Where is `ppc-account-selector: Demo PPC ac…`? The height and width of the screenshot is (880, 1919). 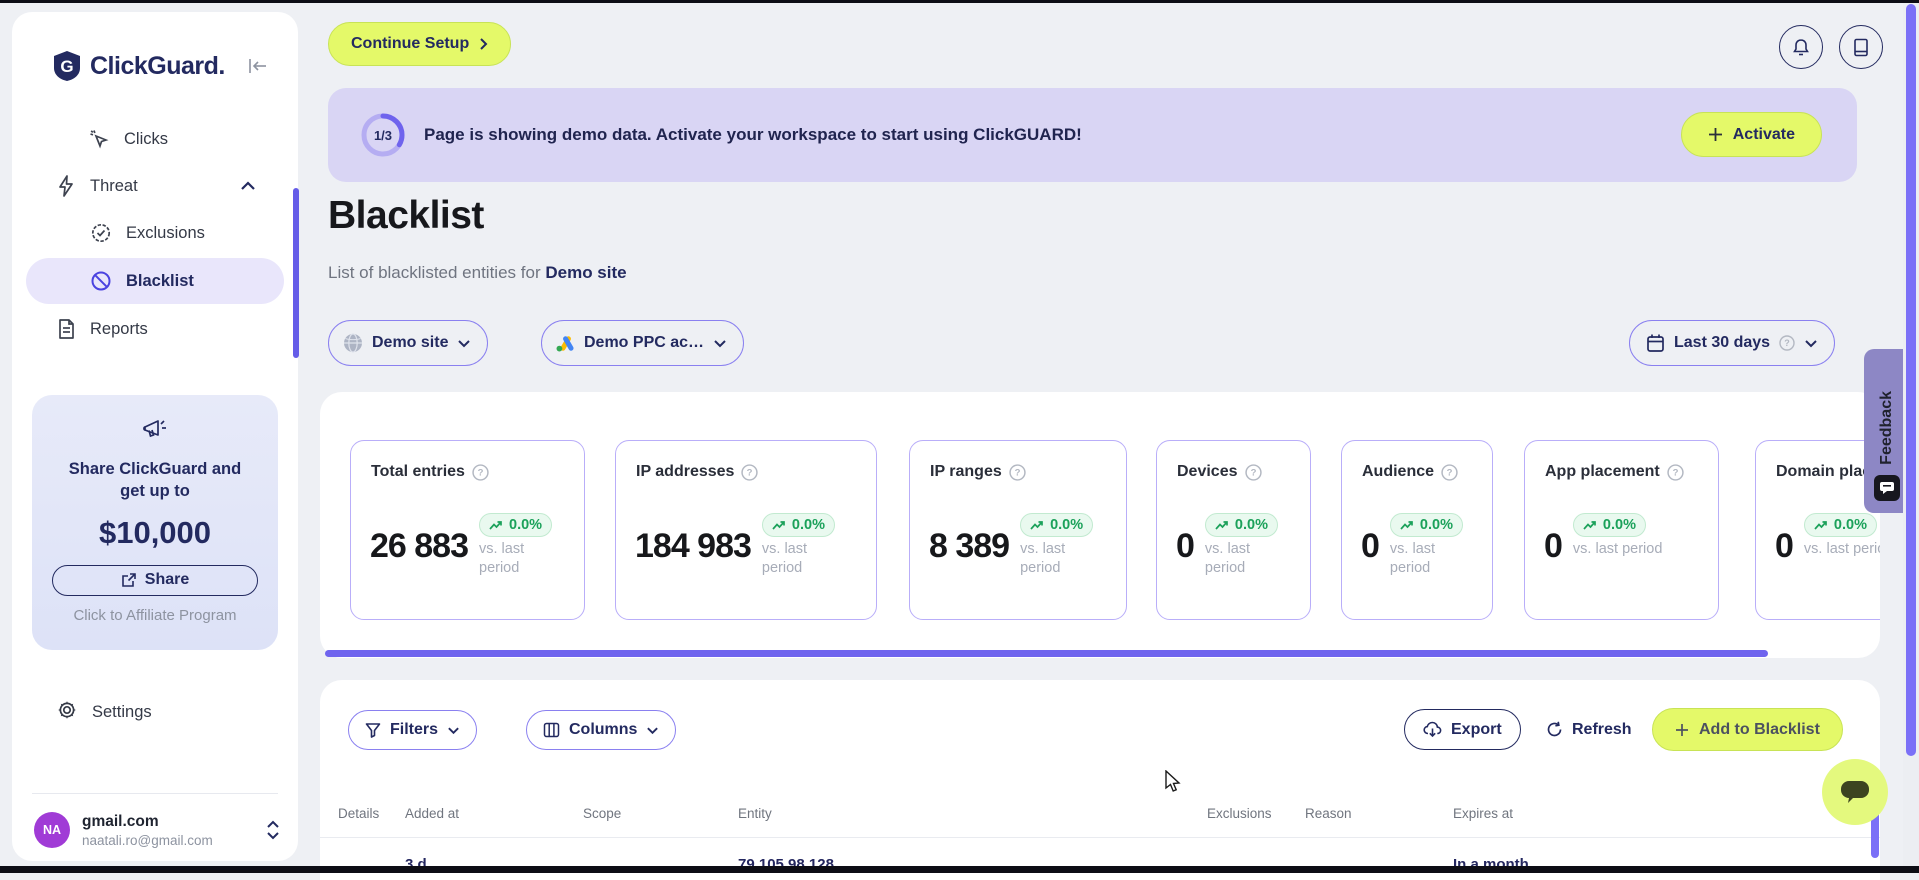
ppc-account-selector: Demo PPC ac… is located at coordinates (643, 343).